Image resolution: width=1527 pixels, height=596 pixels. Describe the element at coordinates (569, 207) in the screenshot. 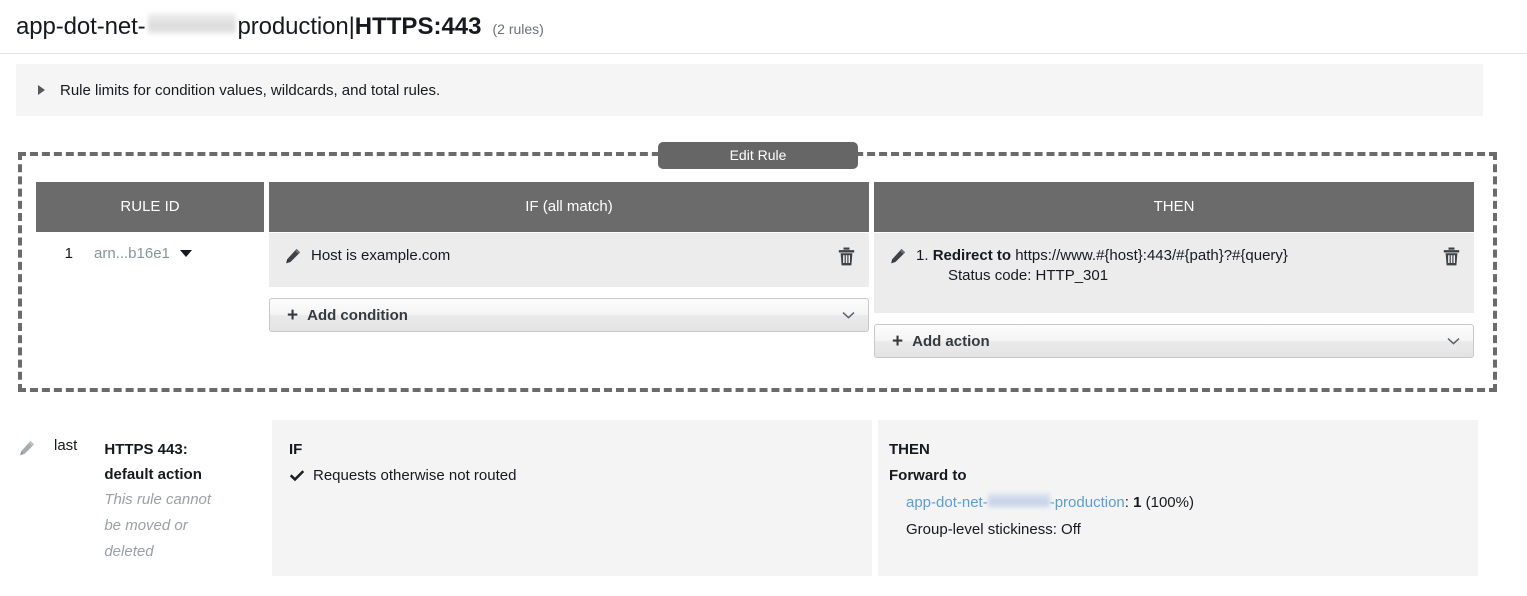

I see `column-header-if: IF (all match)` at that location.